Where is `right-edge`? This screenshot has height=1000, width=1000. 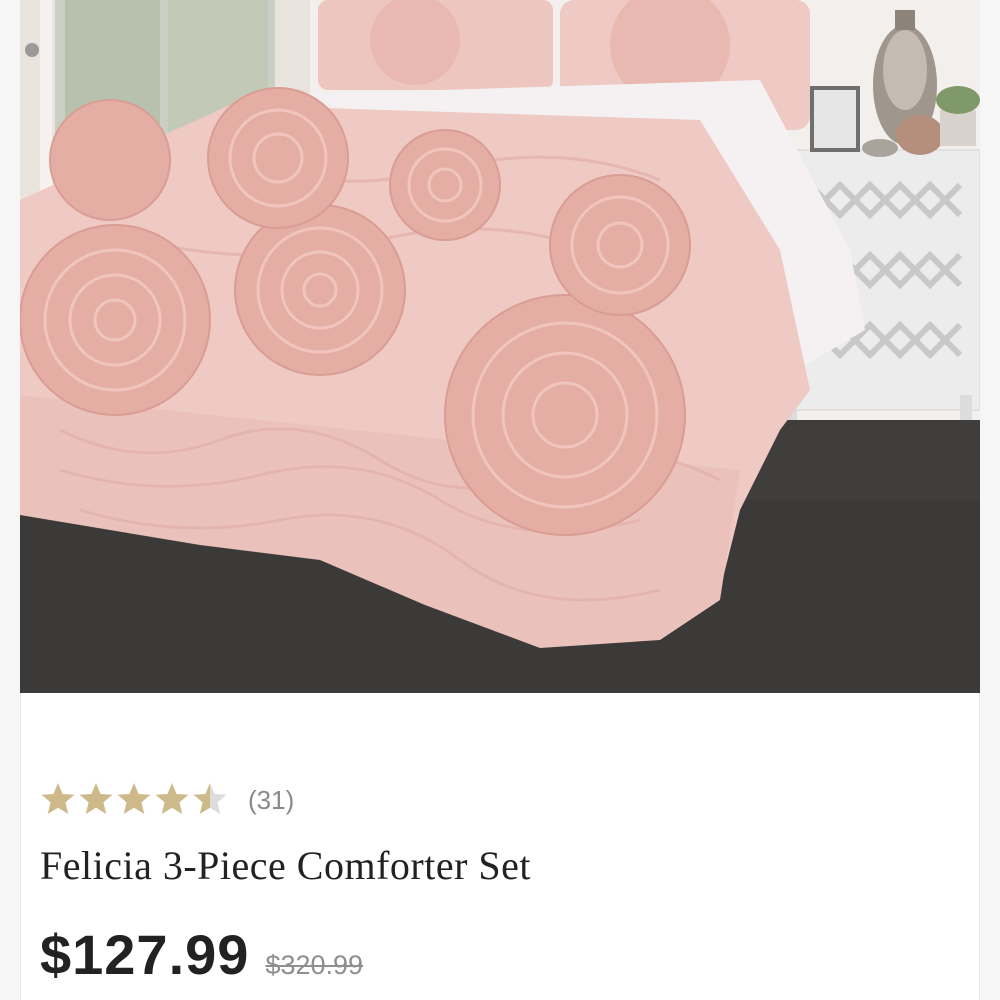 right-edge is located at coordinates (989, 500).